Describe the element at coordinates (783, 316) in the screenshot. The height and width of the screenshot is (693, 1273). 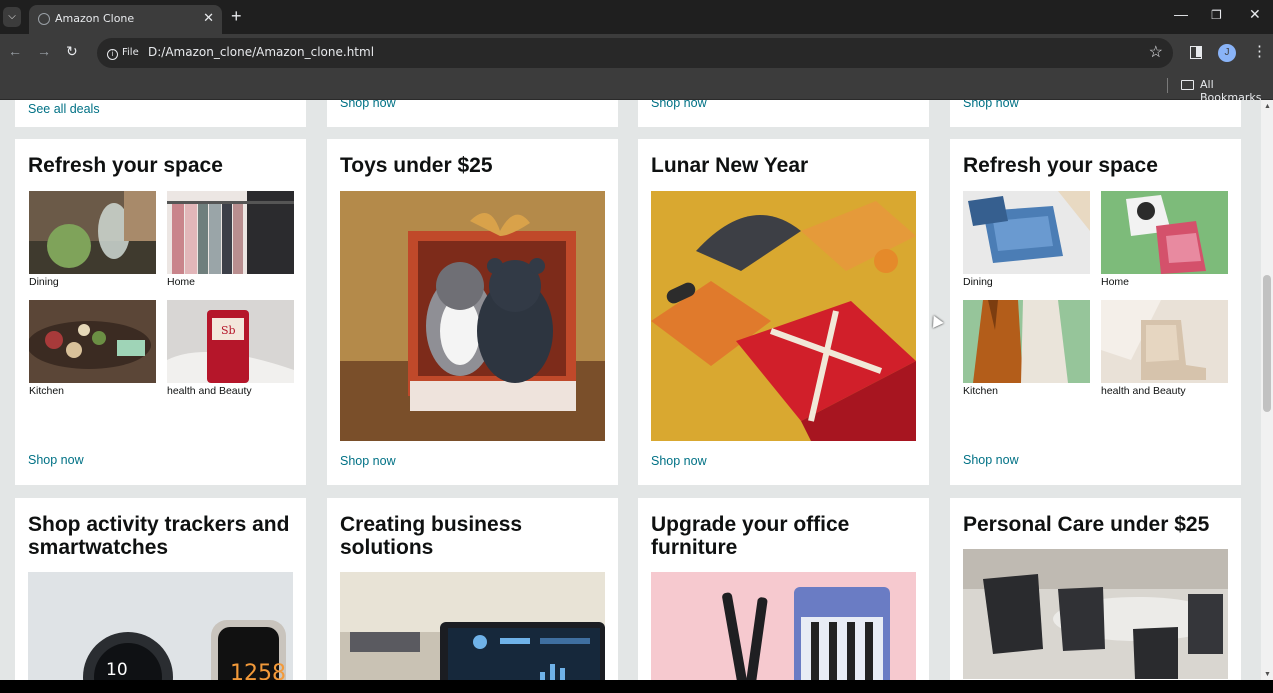
I see `lunar-new-year-image` at that location.